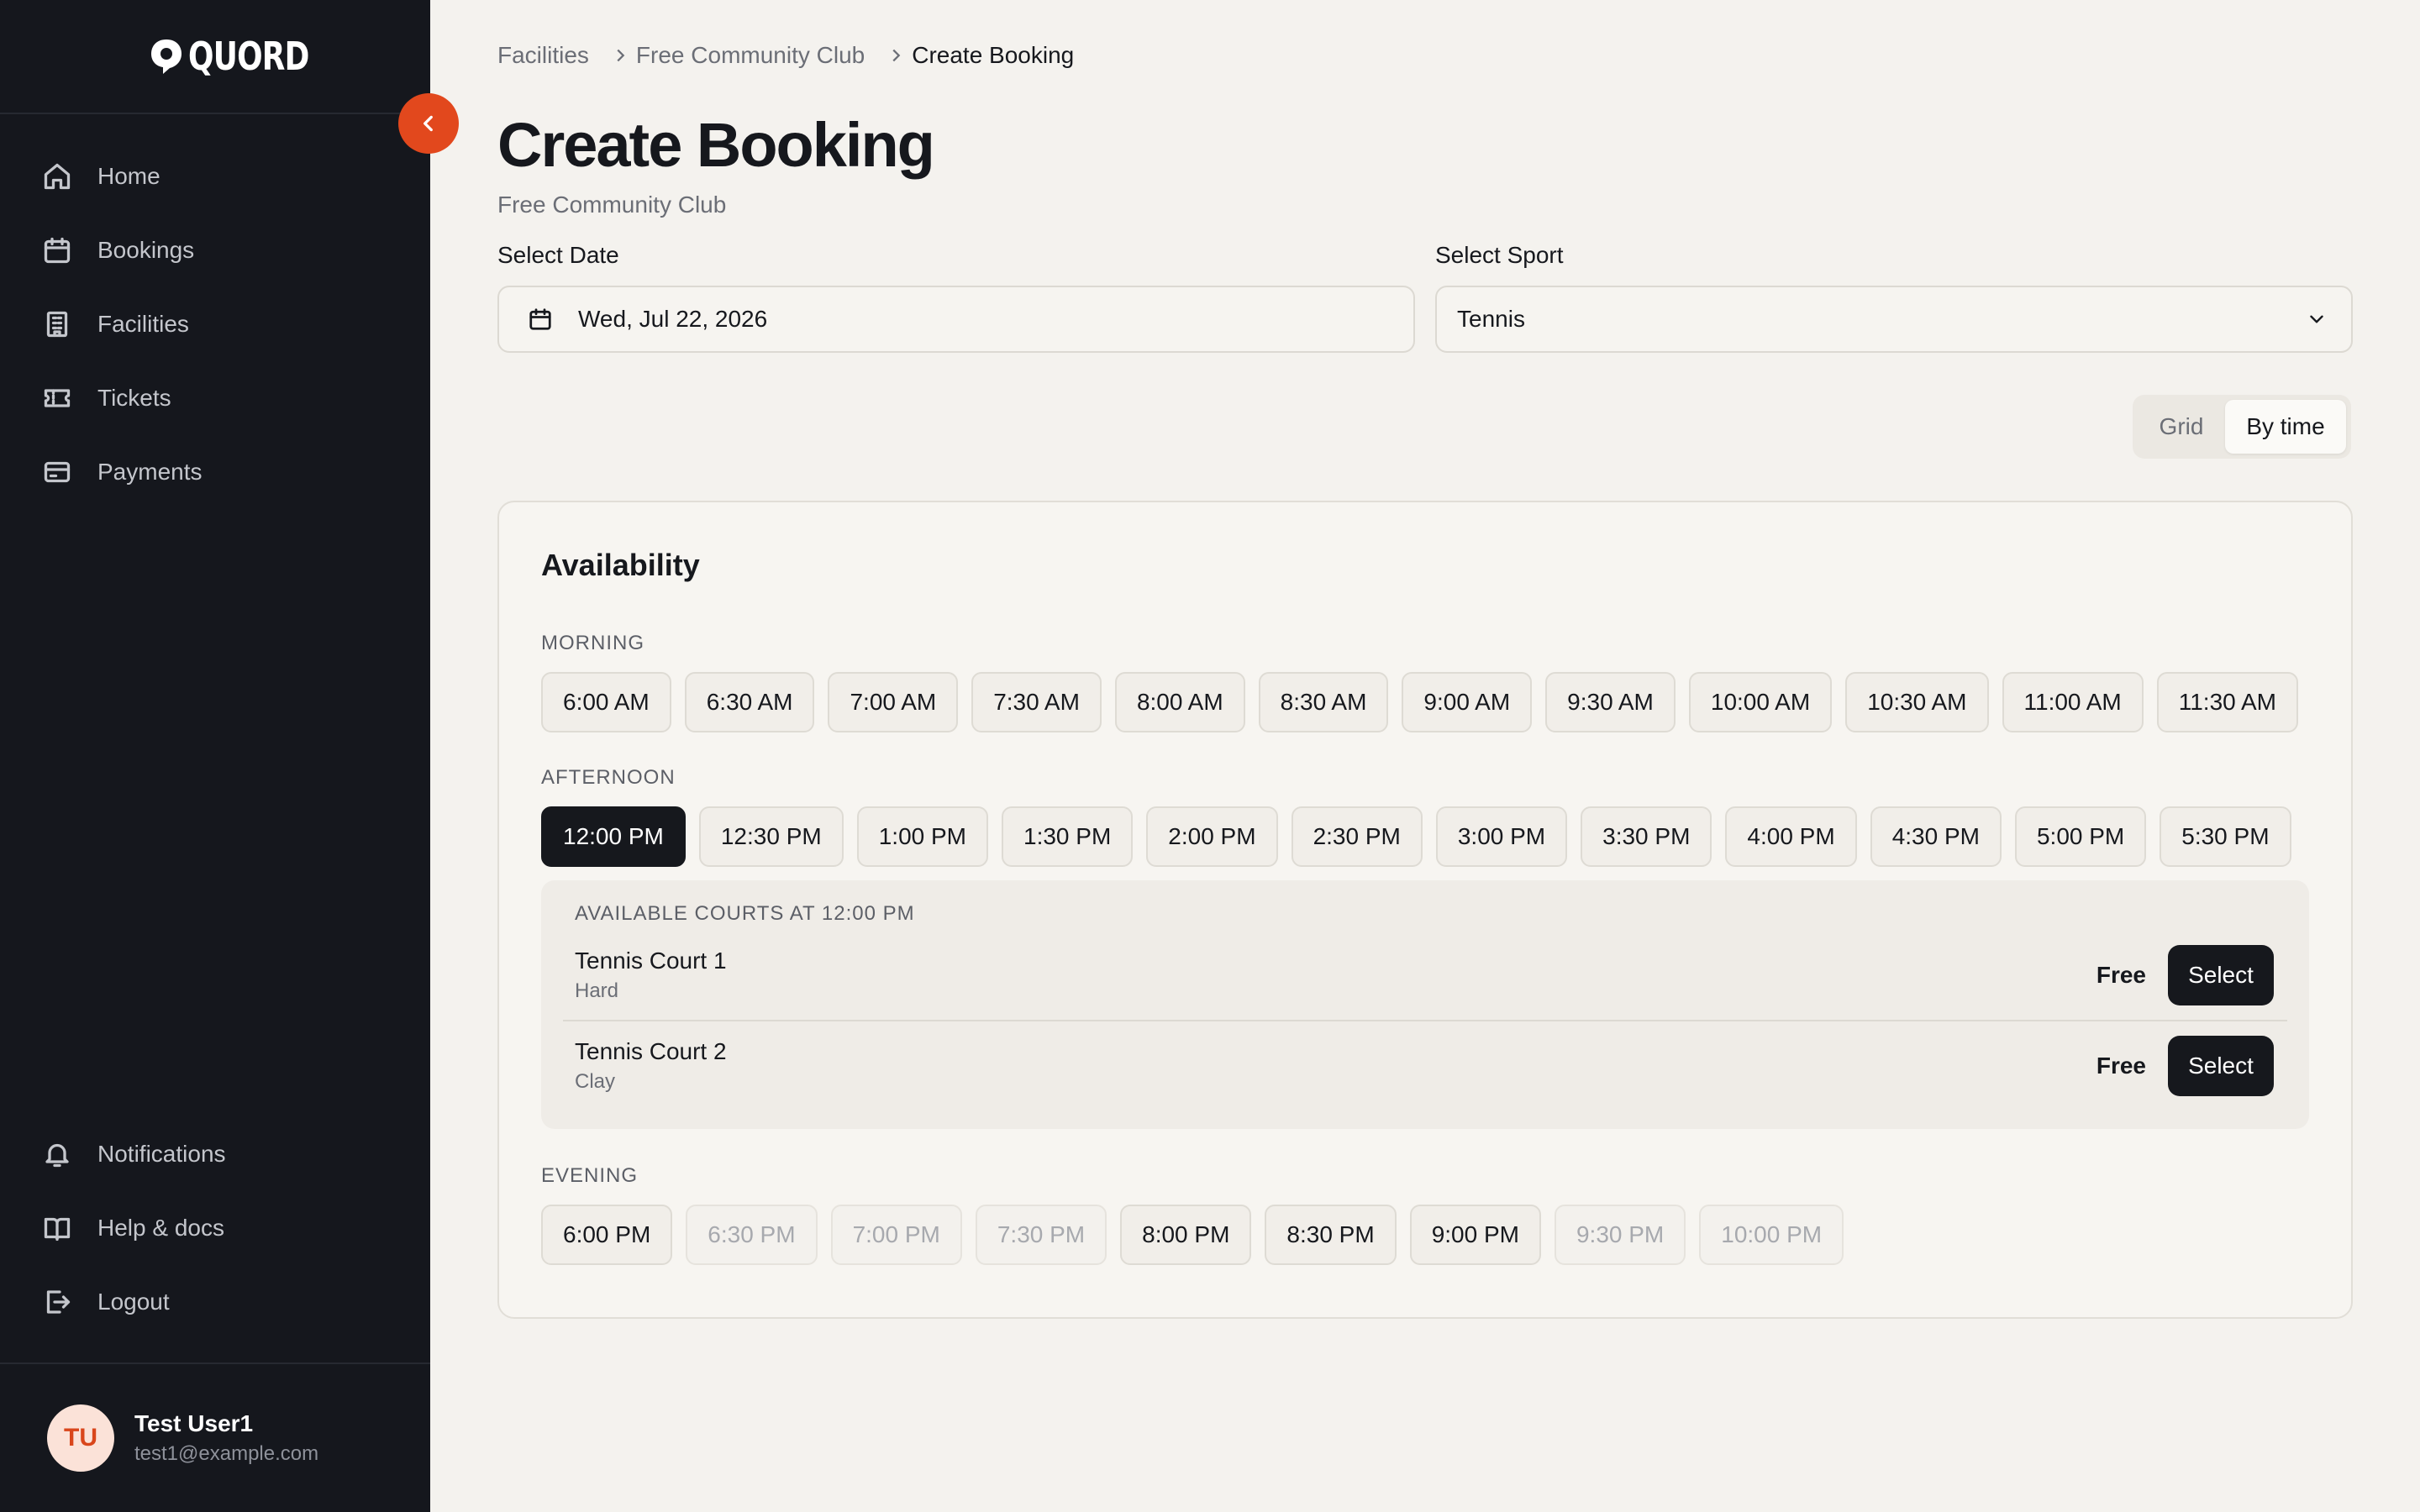 The width and height of the screenshot is (2420, 1512). I want to click on court-surface: Hard, so click(597, 990).